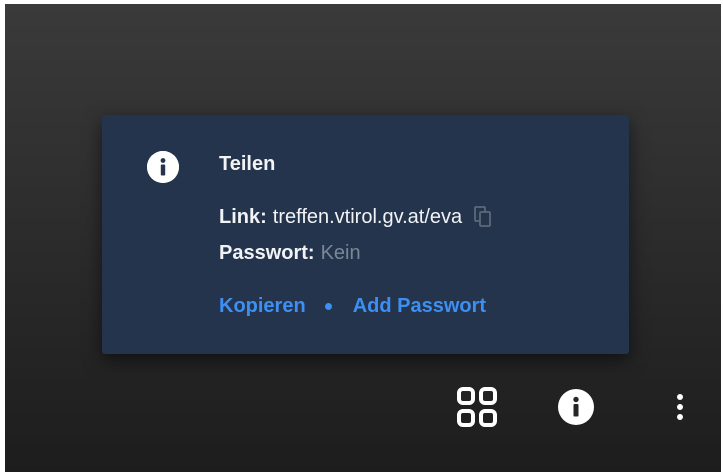 The width and height of the screenshot is (723, 474). I want to click on add-password-button: Add Passwort, so click(419, 306).